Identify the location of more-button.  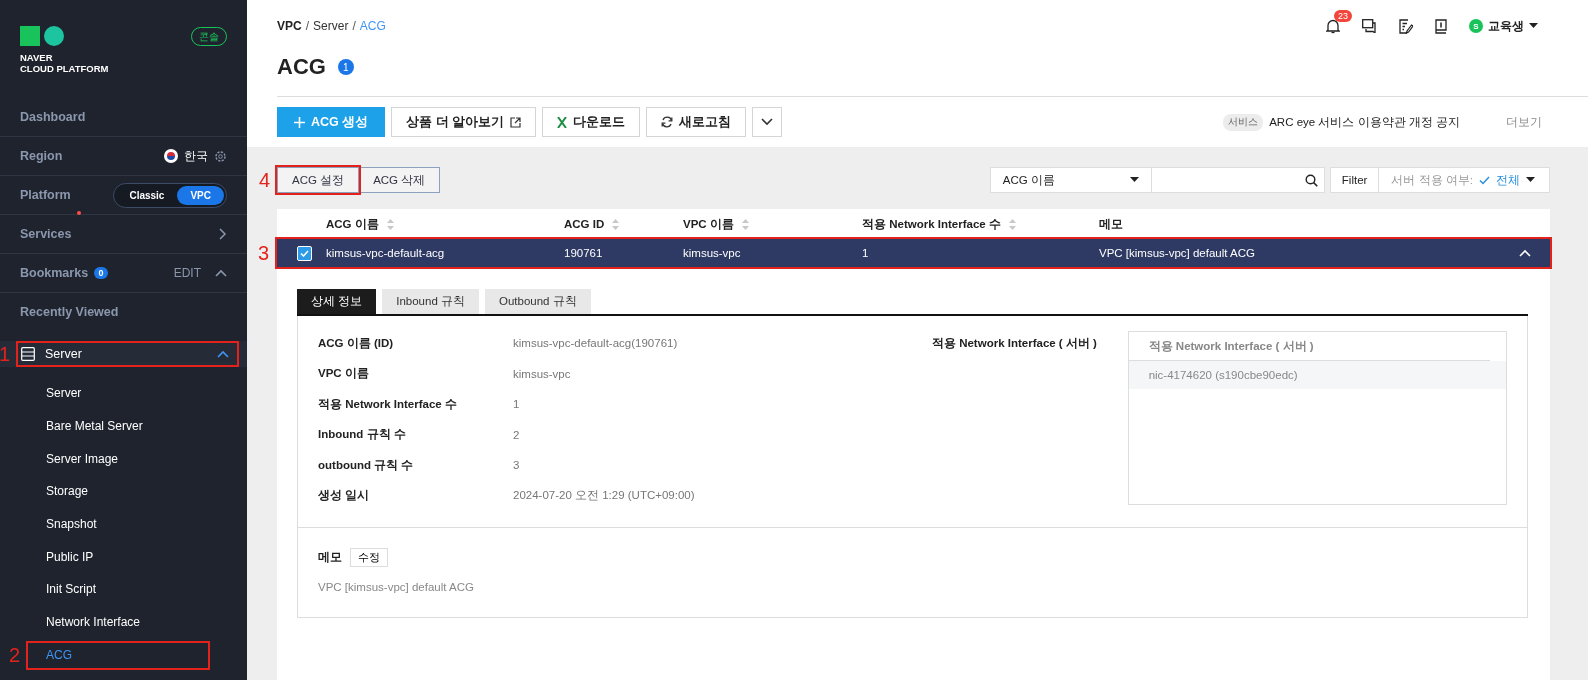
(767, 122).